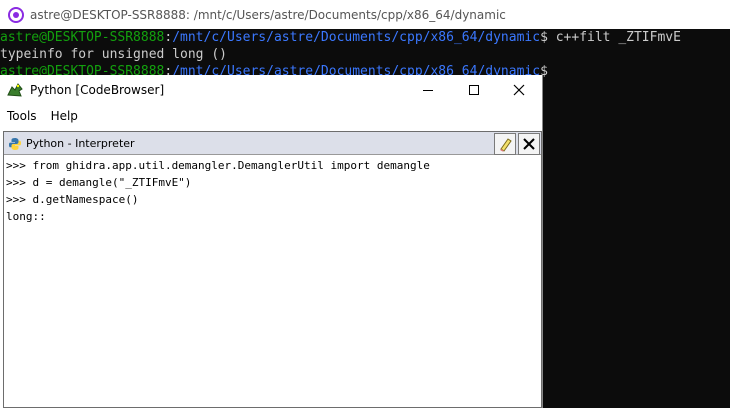 The height and width of the screenshot is (408, 730). I want to click on console-output: long::, so click(26, 216).